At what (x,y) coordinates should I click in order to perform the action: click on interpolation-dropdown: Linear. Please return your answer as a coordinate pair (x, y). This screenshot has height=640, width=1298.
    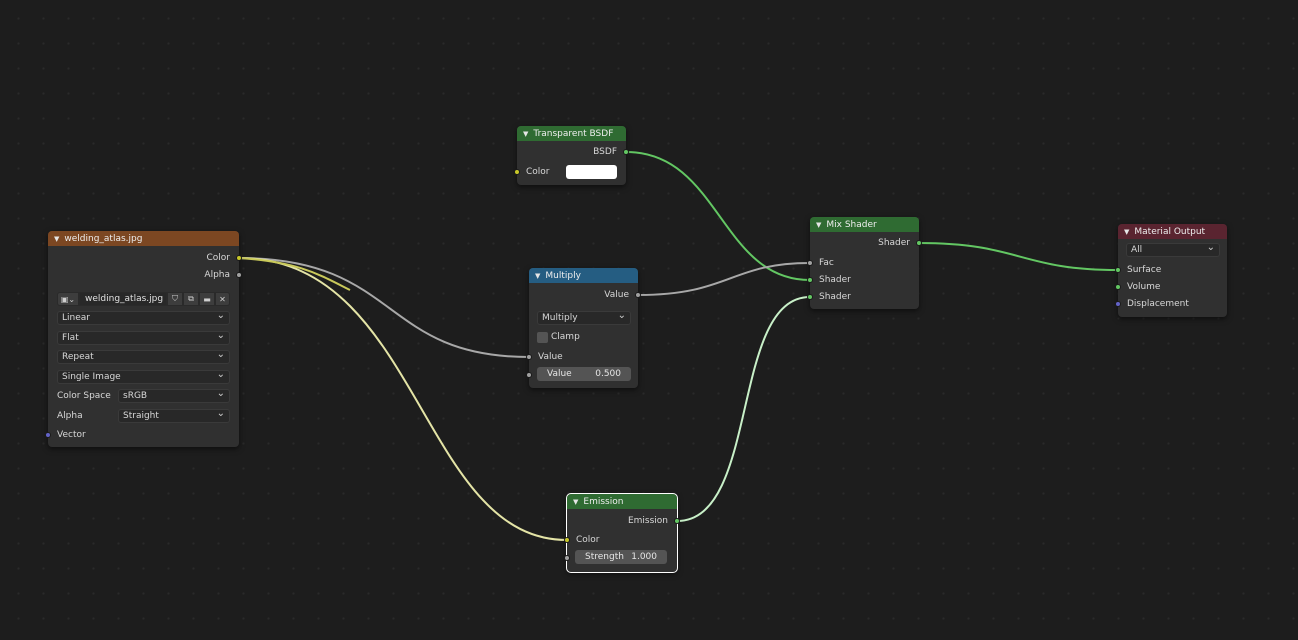
    Looking at the image, I should click on (143, 317).